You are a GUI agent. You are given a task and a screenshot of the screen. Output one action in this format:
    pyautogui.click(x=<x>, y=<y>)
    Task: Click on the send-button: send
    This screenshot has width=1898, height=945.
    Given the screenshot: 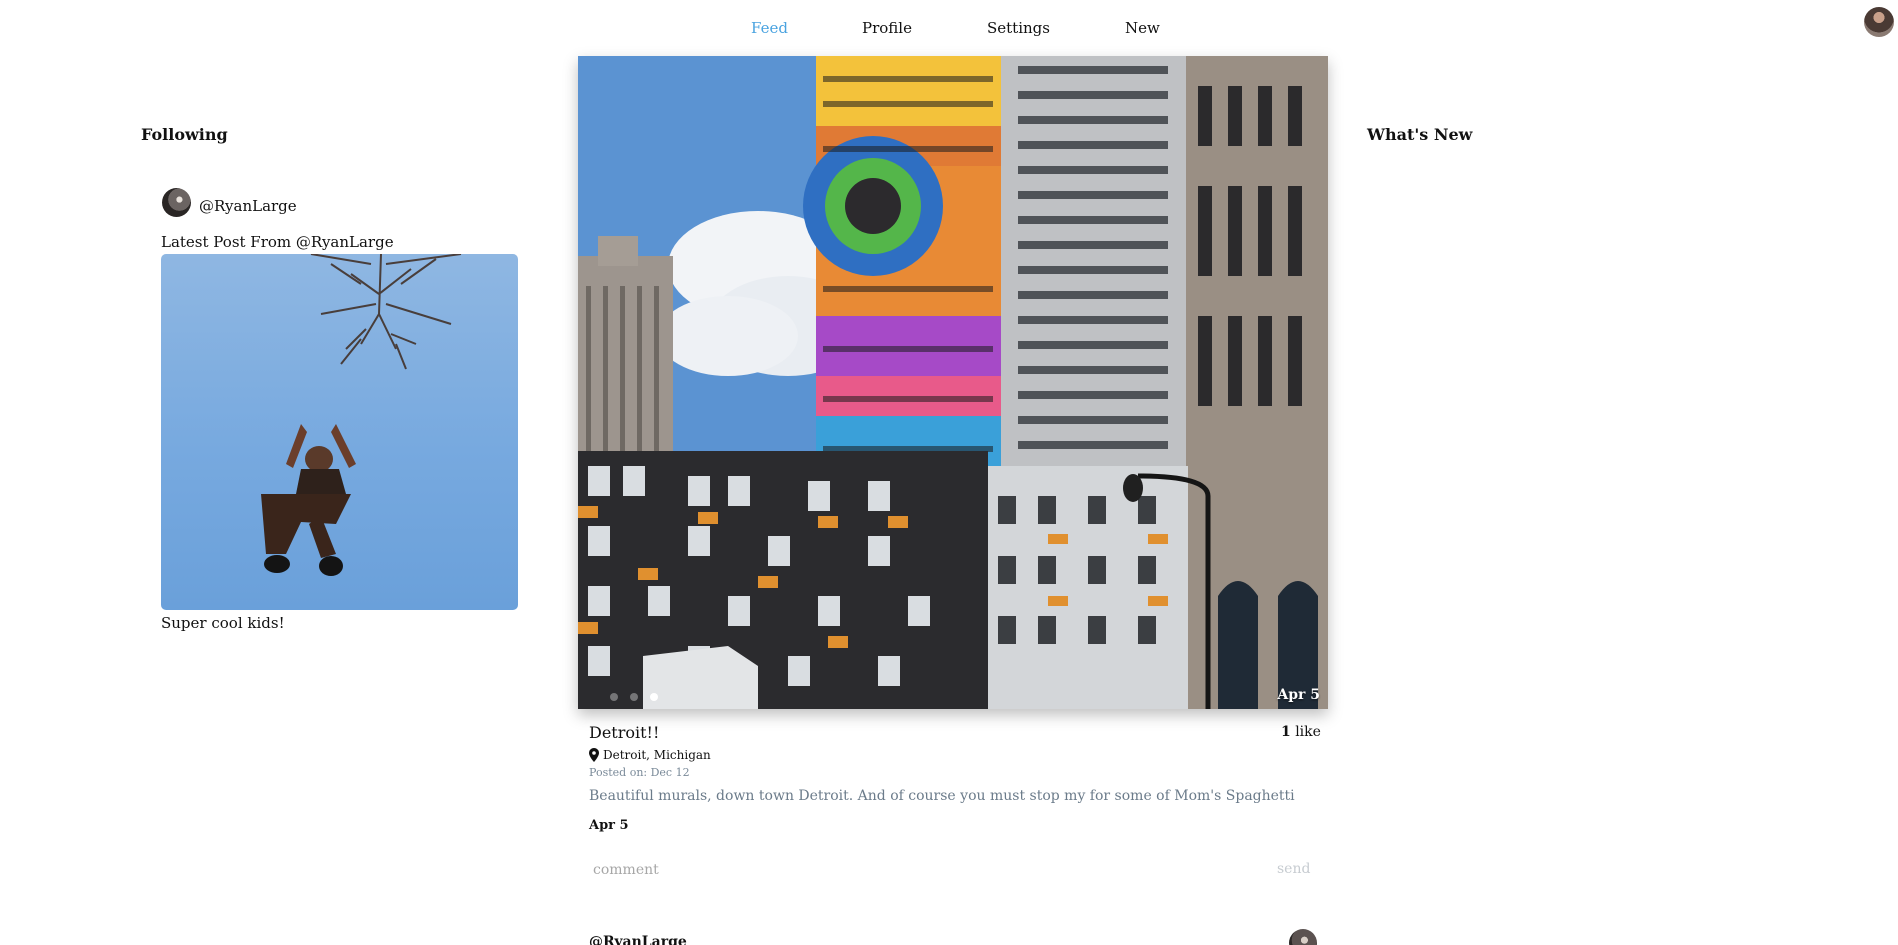 What is the action you would take?
    pyautogui.click(x=1293, y=869)
    